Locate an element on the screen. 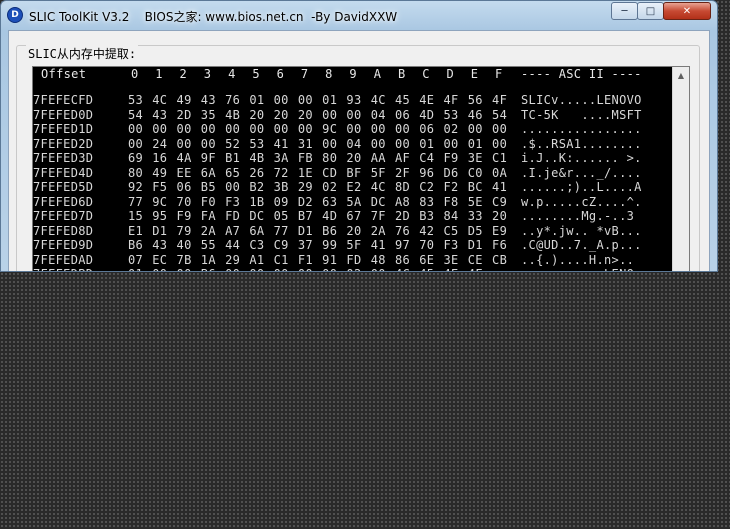 The height and width of the screenshot is (529, 730). minimize-icon: ─ is located at coordinates (624, 11).